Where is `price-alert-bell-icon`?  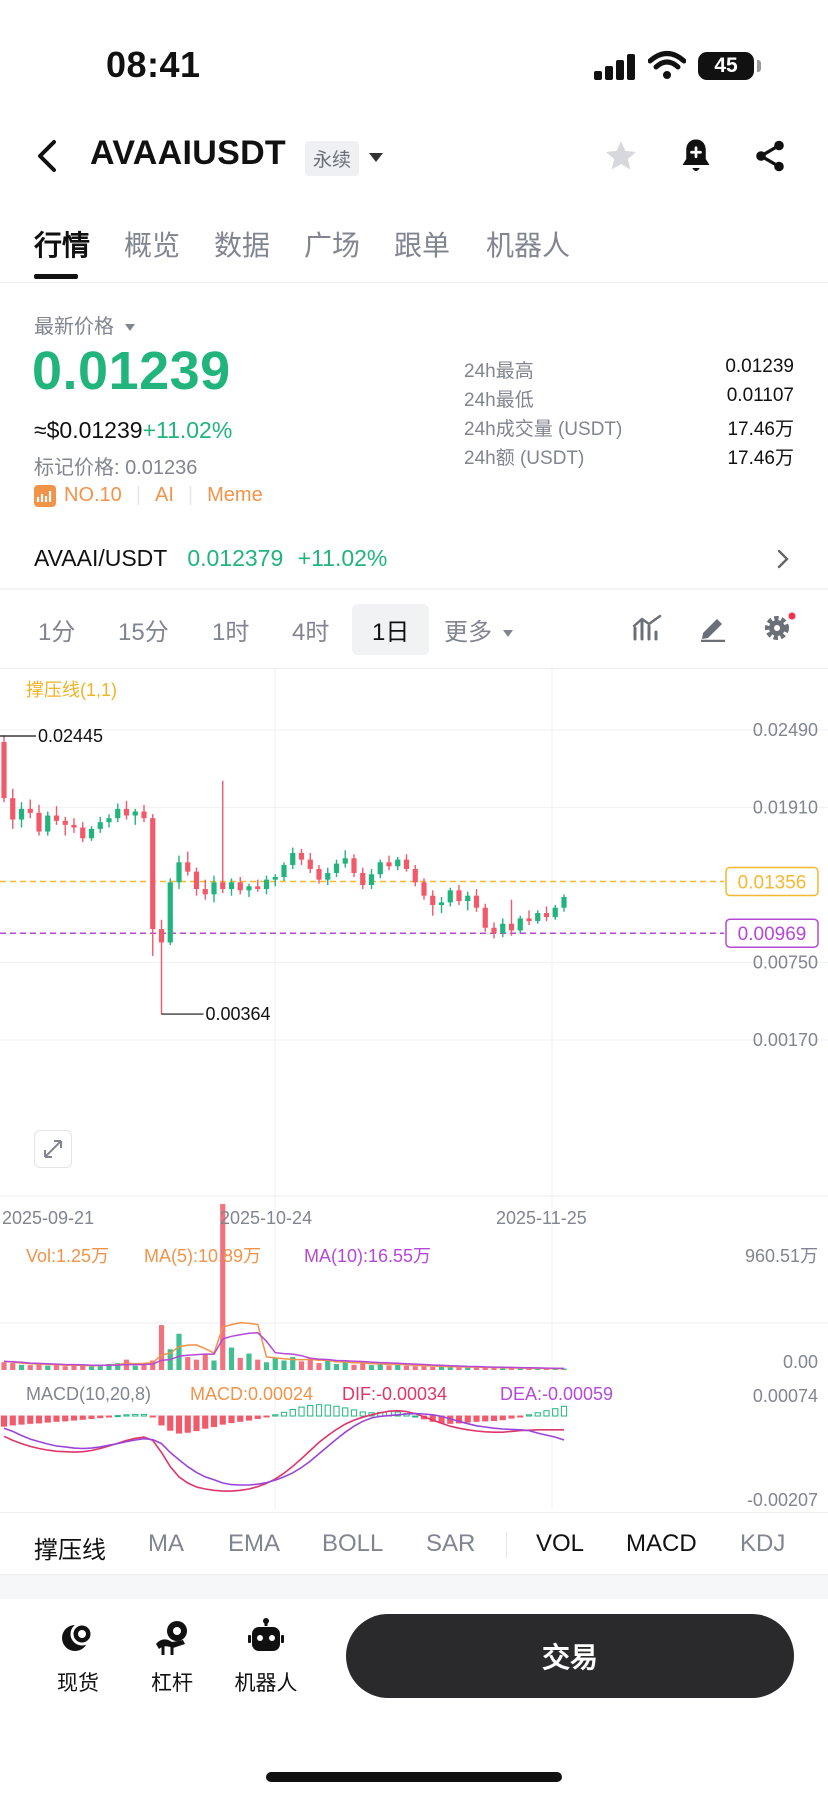
price-alert-bell-icon is located at coordinates (696, 156).